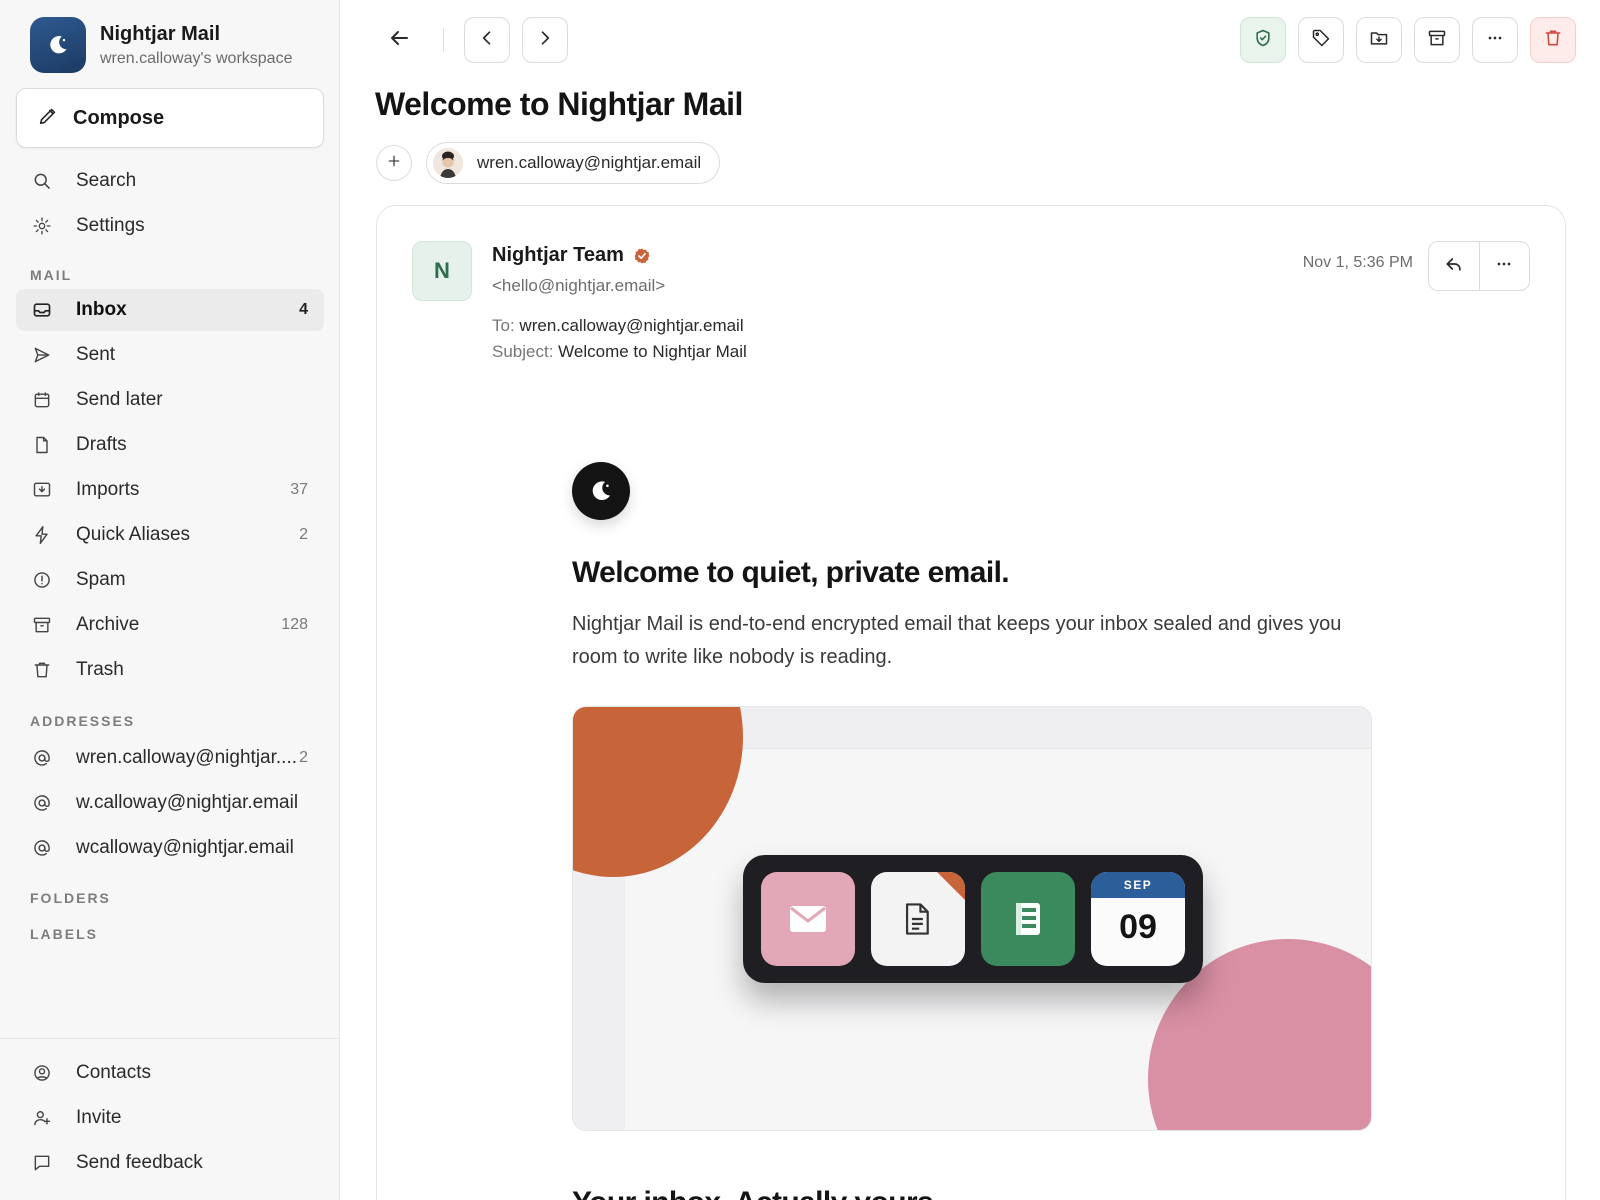 This screenshot has width=1600, height=1200. Describe the element at coordinates (642, 256) in the screenshot. I see `verified-badge-icon` at that location.